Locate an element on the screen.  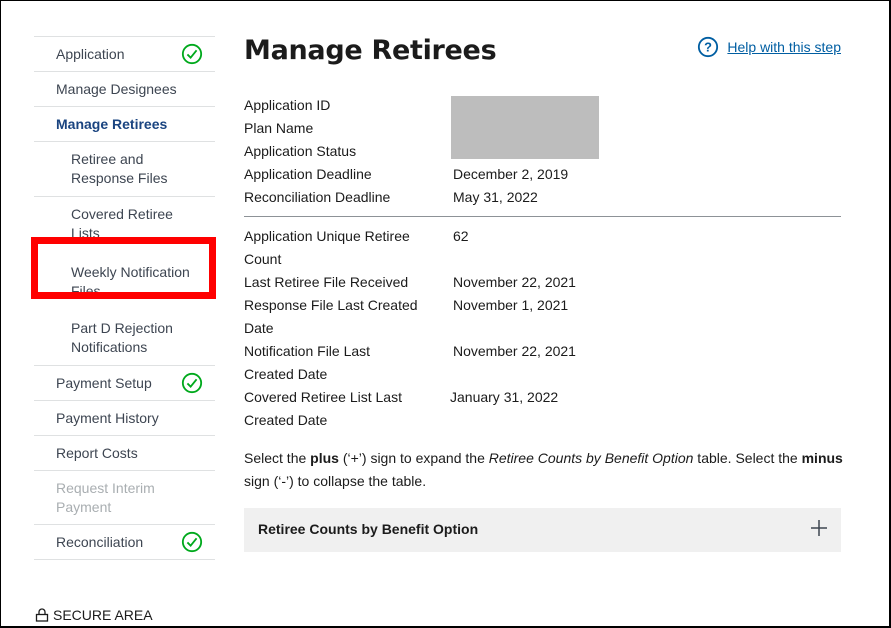
sidebar-subitem-part-d-rejection-notifications: Part D Rejection Notifications is located at coordinates (124, 340).